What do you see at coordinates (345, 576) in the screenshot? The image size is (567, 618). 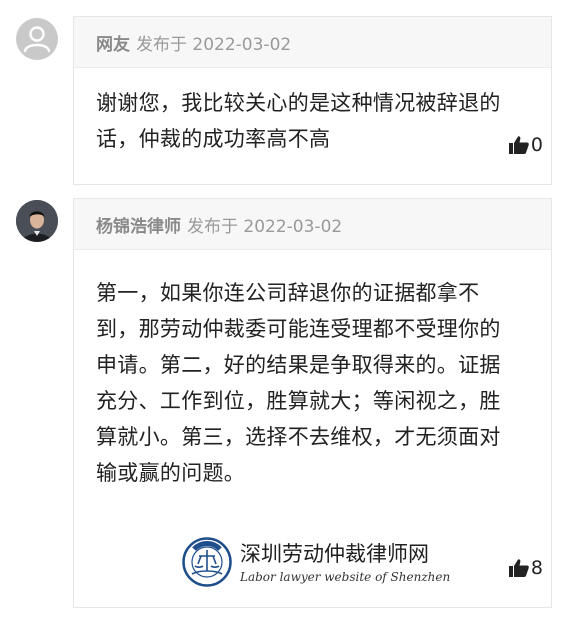 I see `watermark-subtitle: Labor lawyer website of Shenzhen` at bounding box center [345, 576].